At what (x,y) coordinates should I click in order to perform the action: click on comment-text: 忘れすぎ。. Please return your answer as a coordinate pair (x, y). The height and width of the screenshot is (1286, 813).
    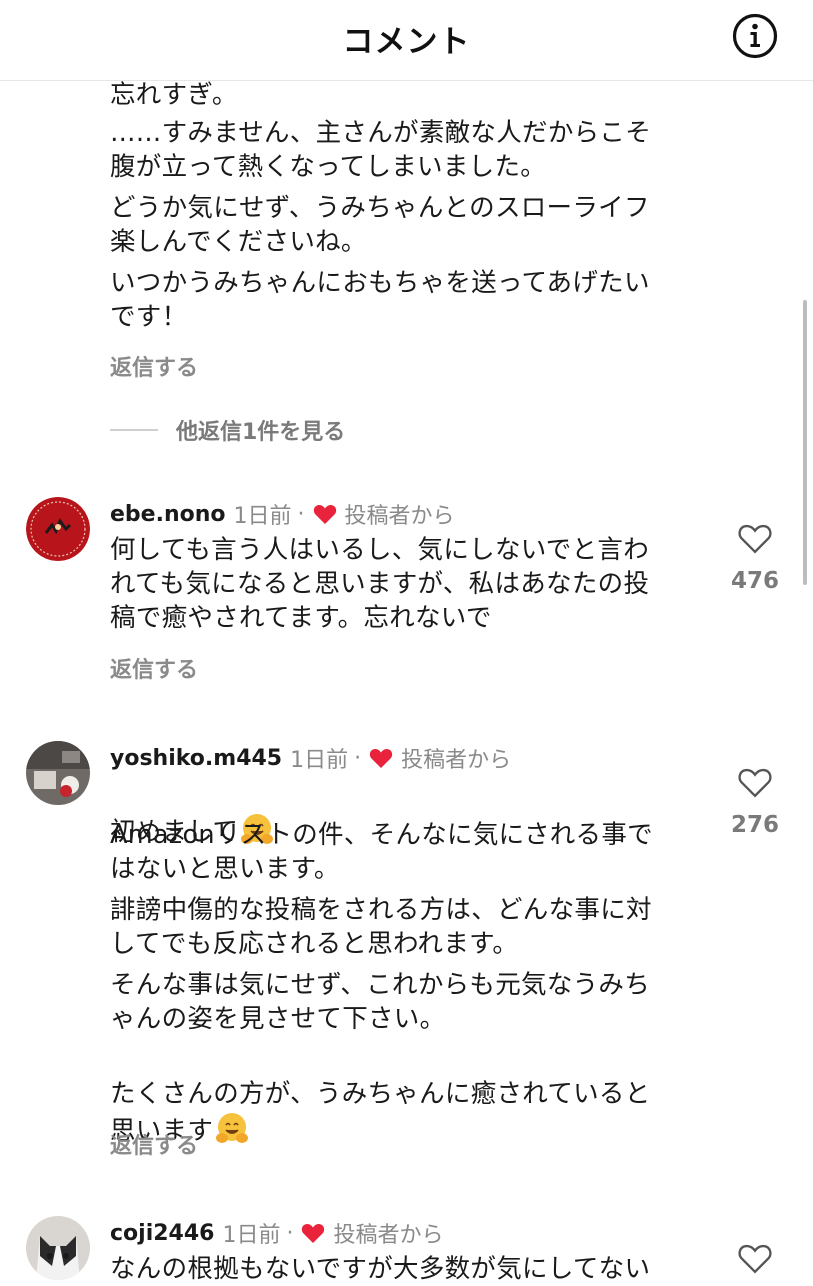
    Looking at the image, I should click on (174, 95).